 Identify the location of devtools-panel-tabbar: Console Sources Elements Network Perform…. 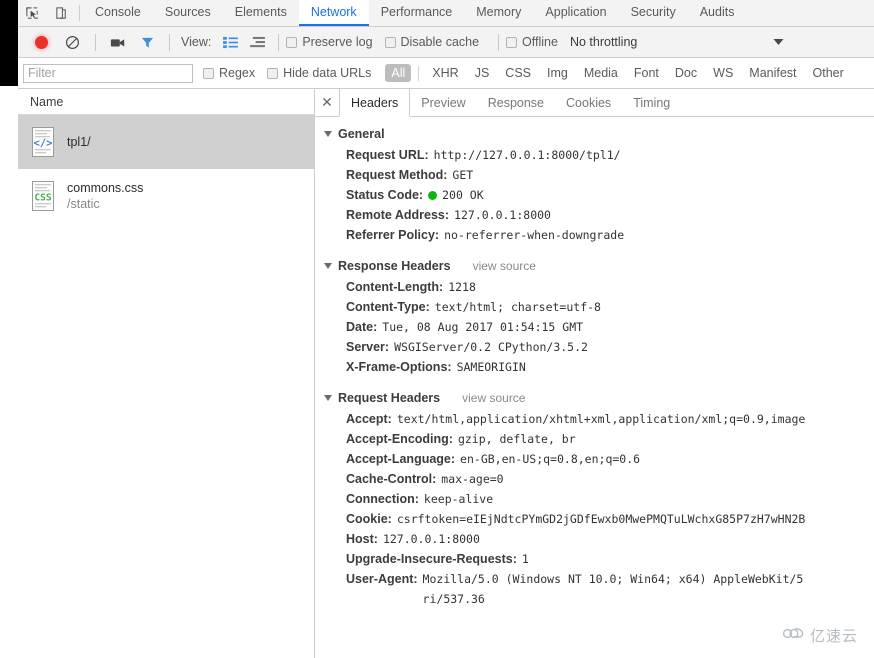
(446, 13).